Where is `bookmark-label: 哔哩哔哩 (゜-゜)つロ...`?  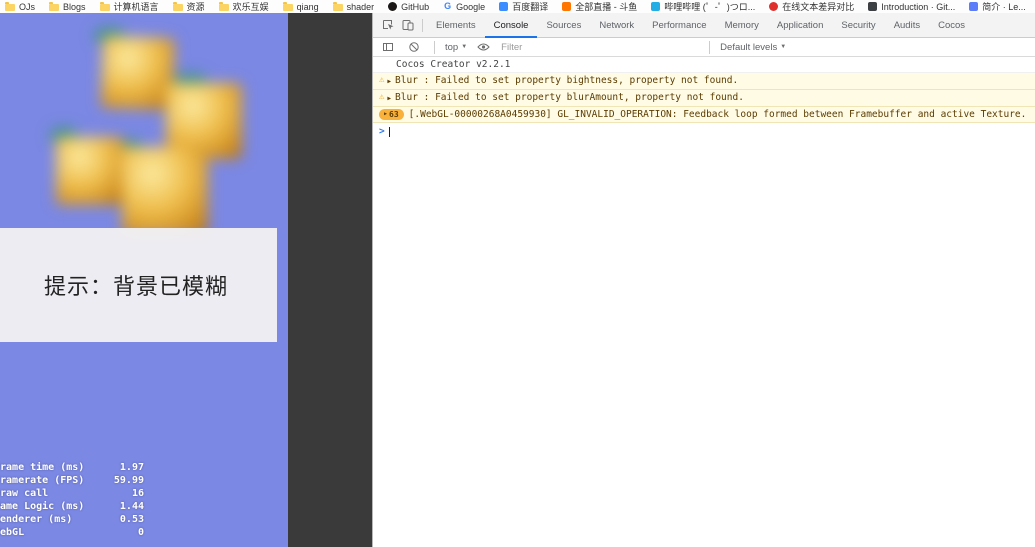 bookmark-label: 哔哩哔哩 (゜-゜)つロ... is located at coordinates (710, 7).